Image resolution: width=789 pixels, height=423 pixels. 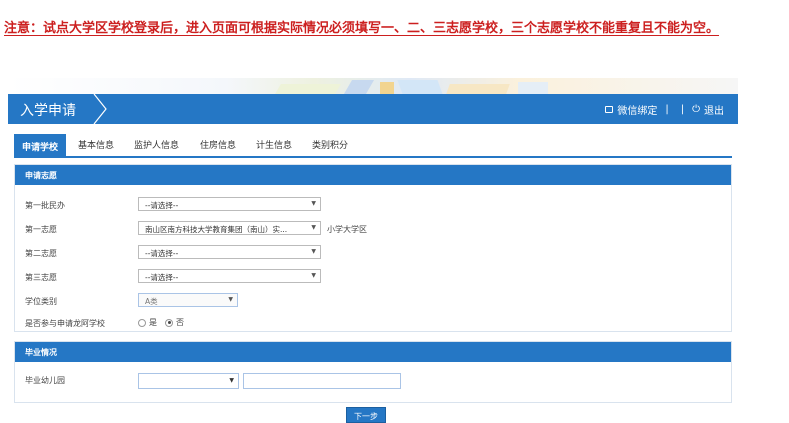 What do you see at coordinates (373, 146) in the screenshot?
I see `tab-bar: 申请学校 基本信息 监护人信息 住房信息 计生信息 类别积分` at bounding box center [373, 146].